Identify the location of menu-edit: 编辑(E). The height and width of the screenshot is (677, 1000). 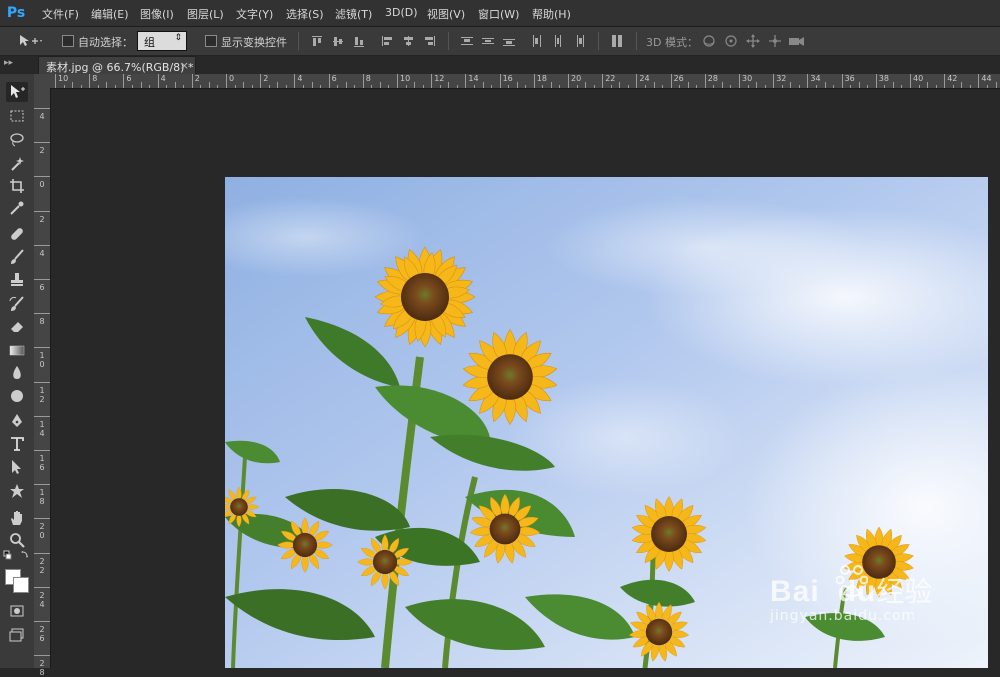
(110, 14).